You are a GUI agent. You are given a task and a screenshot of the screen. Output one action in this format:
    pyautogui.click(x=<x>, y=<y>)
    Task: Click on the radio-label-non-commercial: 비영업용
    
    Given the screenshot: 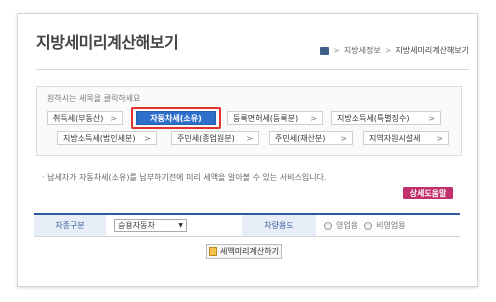 What is the action you would take?
    pyautogui.click(x=391, y=225)
    